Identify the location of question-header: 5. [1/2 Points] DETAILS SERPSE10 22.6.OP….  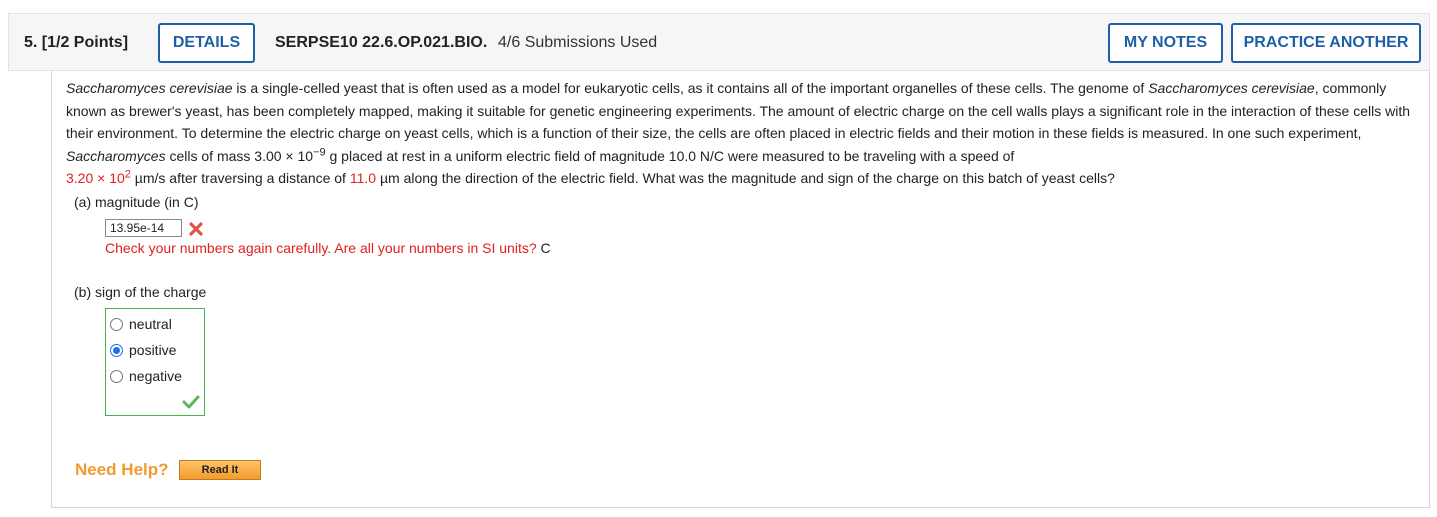
(719, 42).